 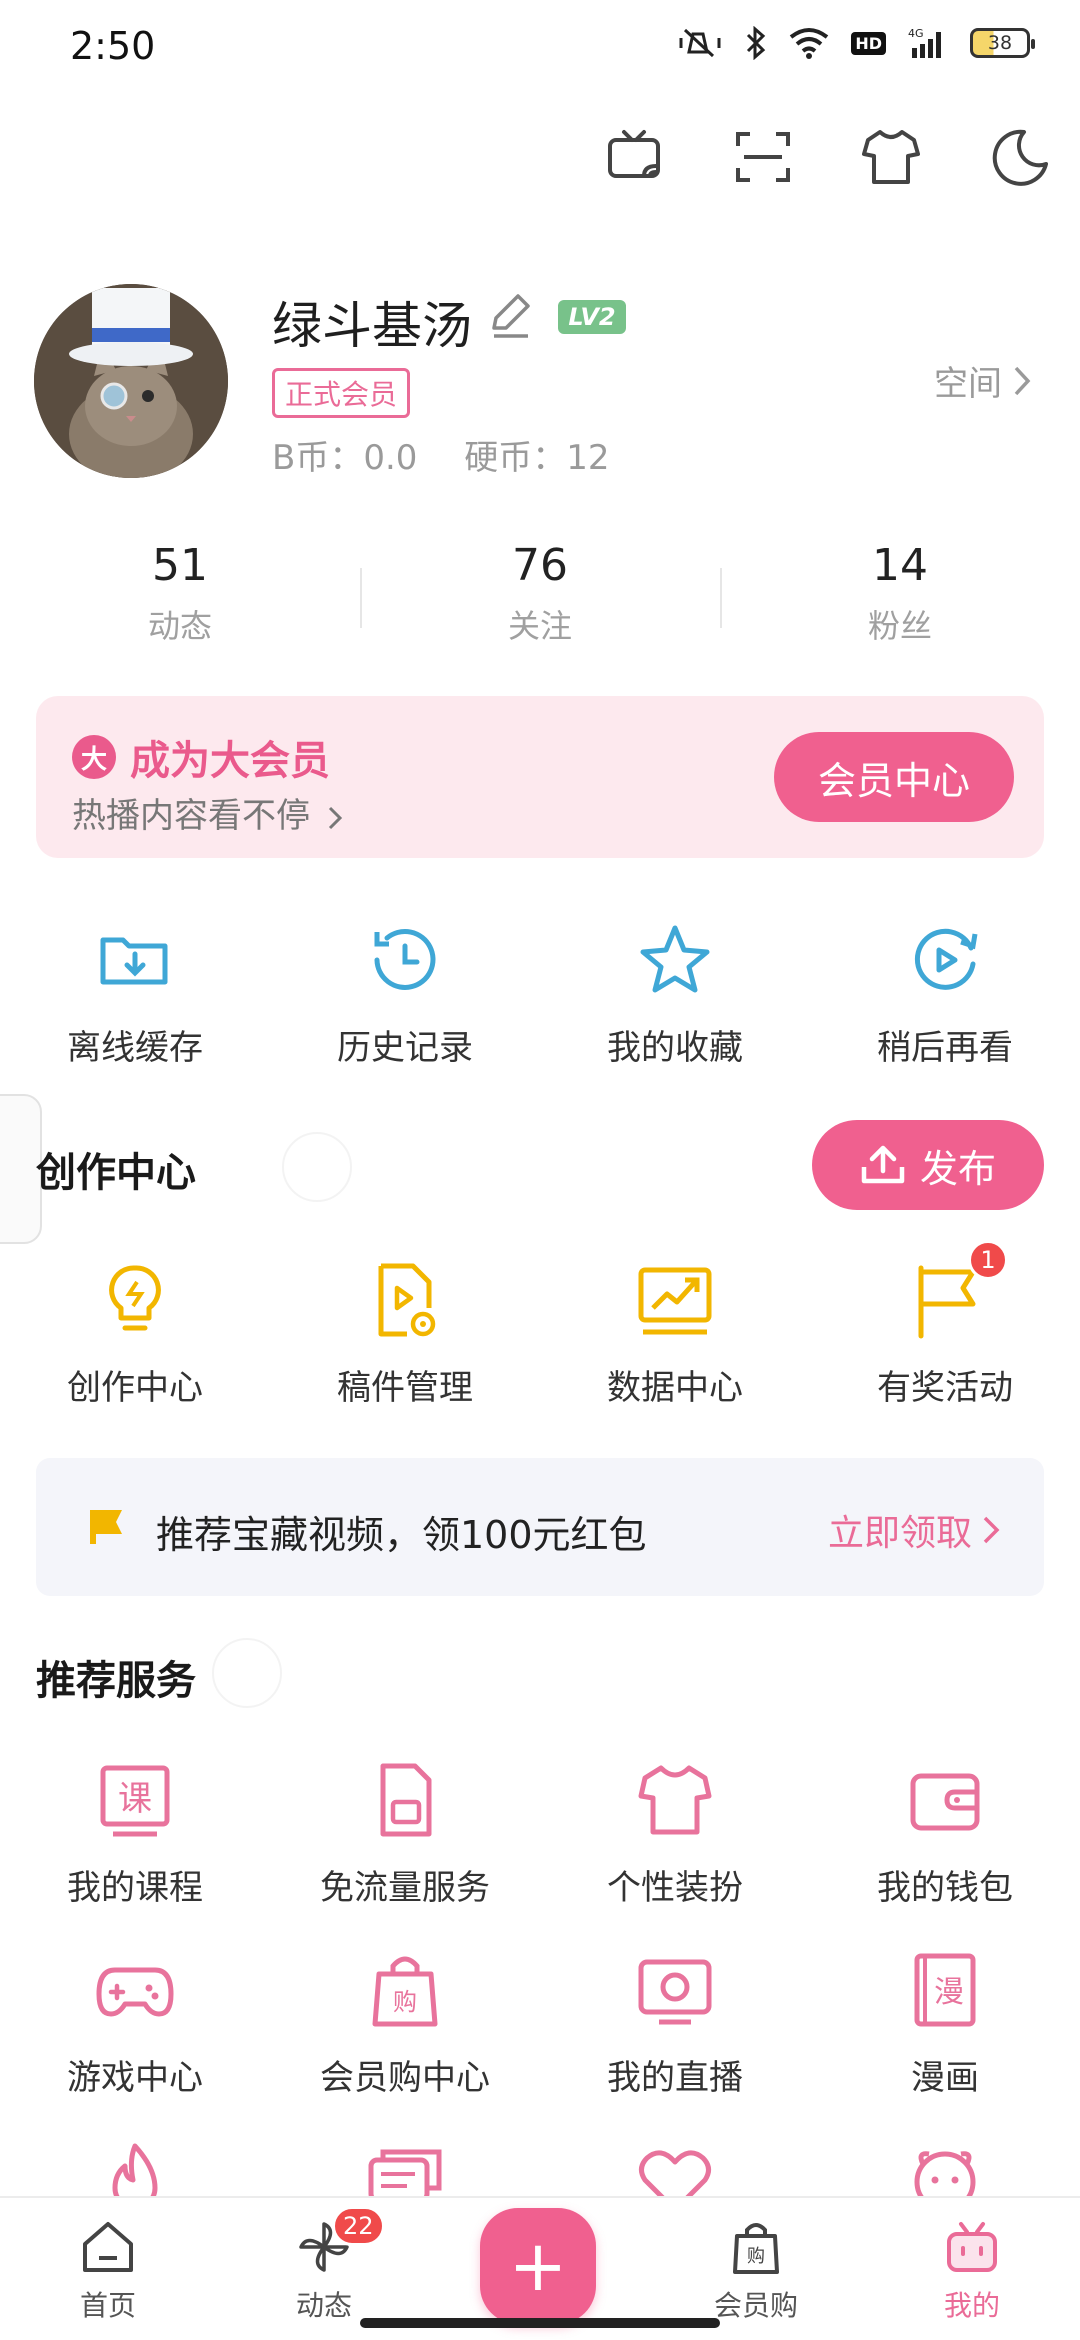 What do you see at coordinates (891, 157) in the screenshot?
I see `skin-shirt-icon` at bounding box center [891, 157].